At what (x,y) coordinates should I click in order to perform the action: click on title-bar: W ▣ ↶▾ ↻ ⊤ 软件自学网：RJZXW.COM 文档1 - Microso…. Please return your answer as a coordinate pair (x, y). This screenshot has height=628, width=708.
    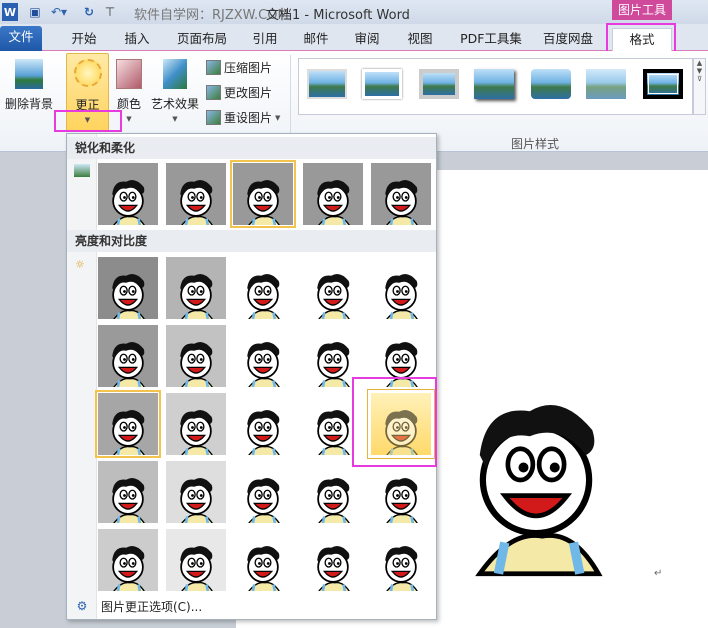
    Looking at the image, I should click on (354, 12).